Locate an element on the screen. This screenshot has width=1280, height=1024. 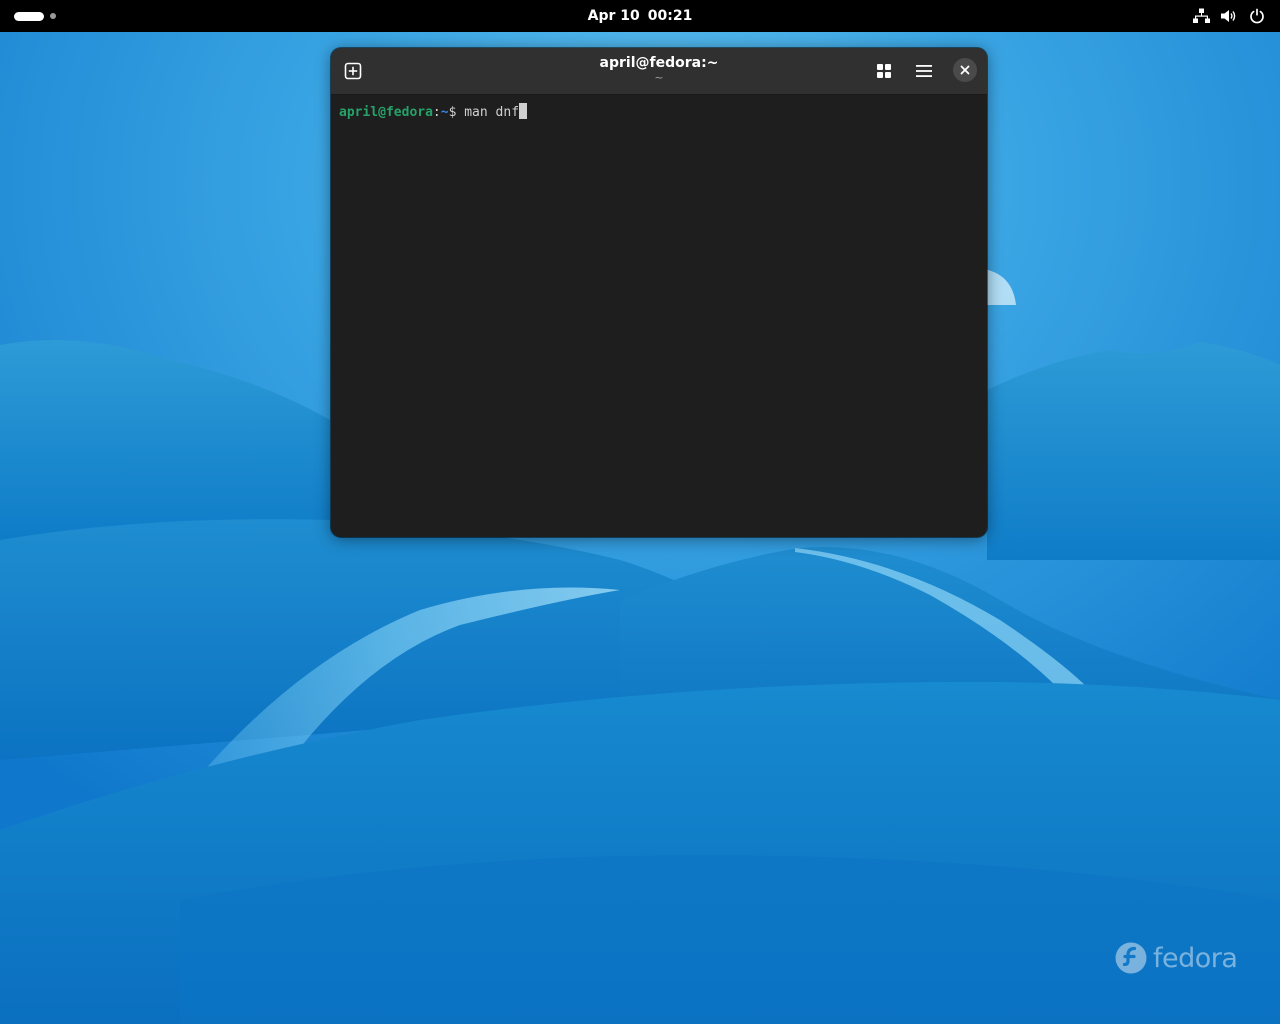
prompt-symbol: $ is located at coordinates (456, 112).